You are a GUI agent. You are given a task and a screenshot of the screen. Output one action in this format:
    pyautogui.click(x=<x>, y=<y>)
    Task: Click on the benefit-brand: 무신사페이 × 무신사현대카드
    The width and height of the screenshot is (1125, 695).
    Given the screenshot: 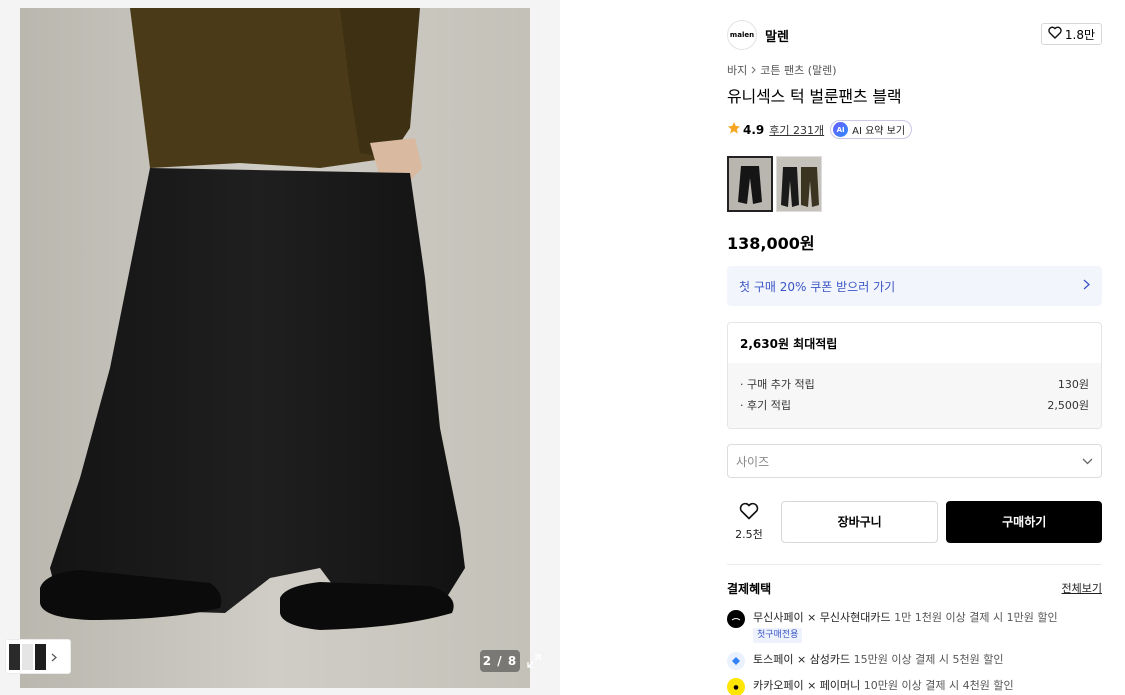 What is the action you would take?
    pyautogui.click(x=822, y=617)
    